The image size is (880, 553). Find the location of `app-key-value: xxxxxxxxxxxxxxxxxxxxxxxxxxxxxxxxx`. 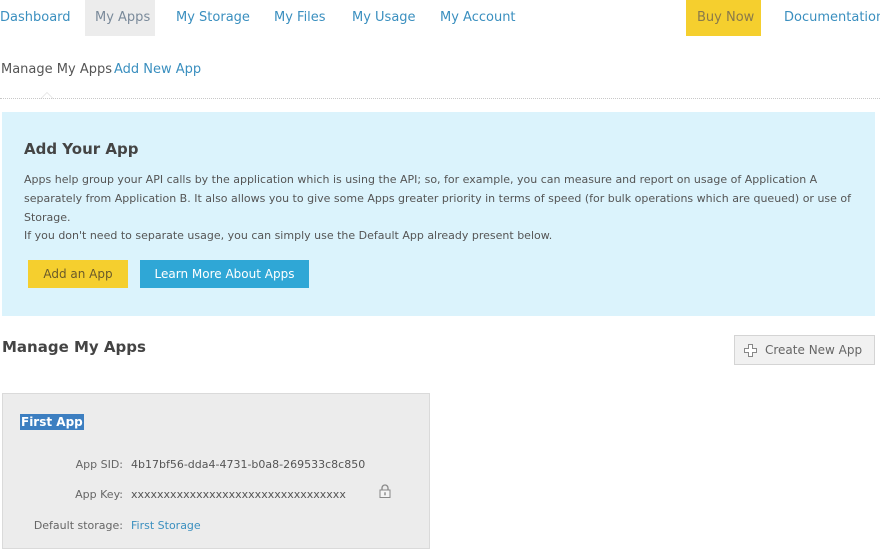

app-key-value: xxxxxxxxxxxxxxxxxxxxxxxxxxxxxxxxx is located at coordinates (238, 494).